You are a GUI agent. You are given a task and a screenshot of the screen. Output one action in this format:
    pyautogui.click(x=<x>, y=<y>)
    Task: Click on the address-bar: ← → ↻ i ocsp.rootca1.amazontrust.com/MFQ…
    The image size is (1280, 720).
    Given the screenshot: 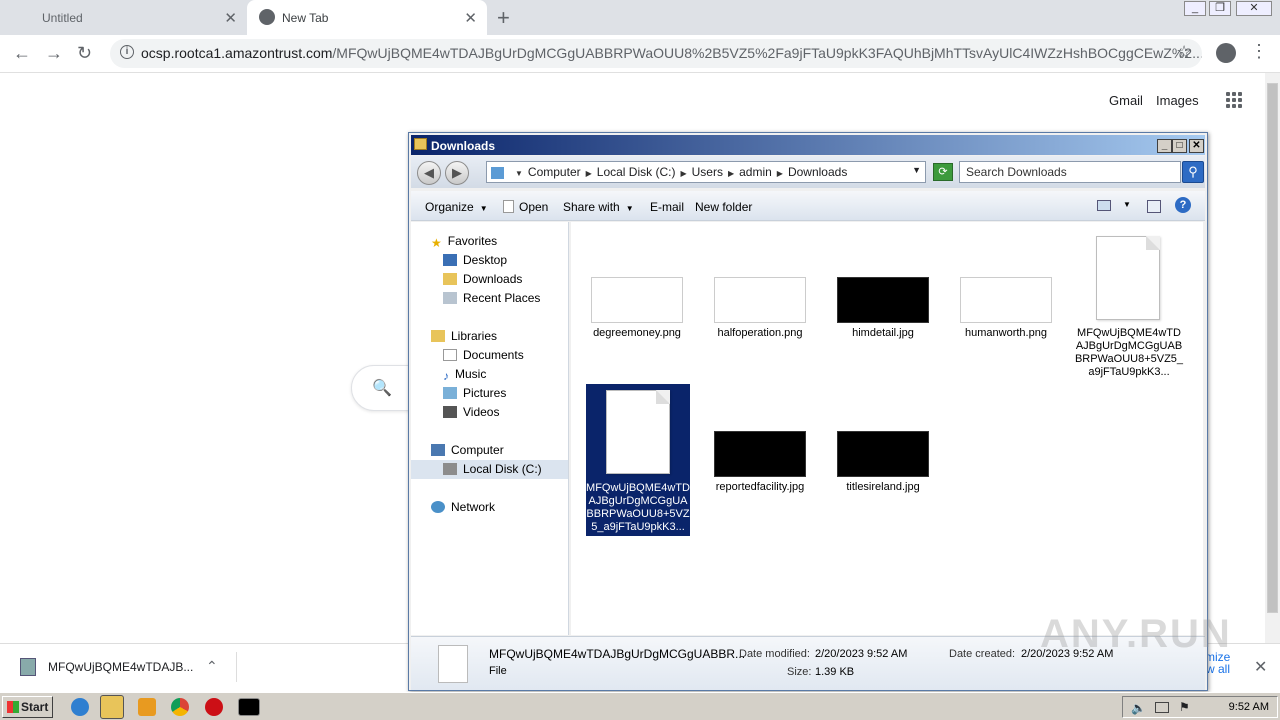 What is the action you would take?
    pyautogui.click(x=640, y=54)
    